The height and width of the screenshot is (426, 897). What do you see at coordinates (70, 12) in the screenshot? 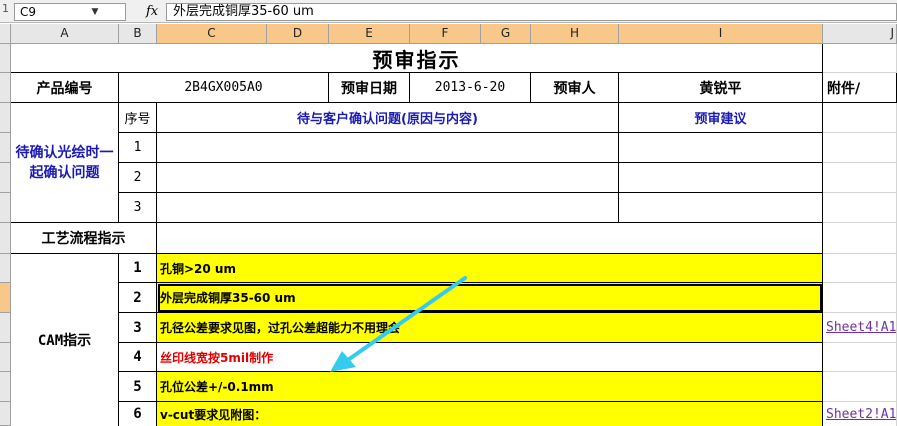
I see `name-box: C9` at bounding box center [70, 12].